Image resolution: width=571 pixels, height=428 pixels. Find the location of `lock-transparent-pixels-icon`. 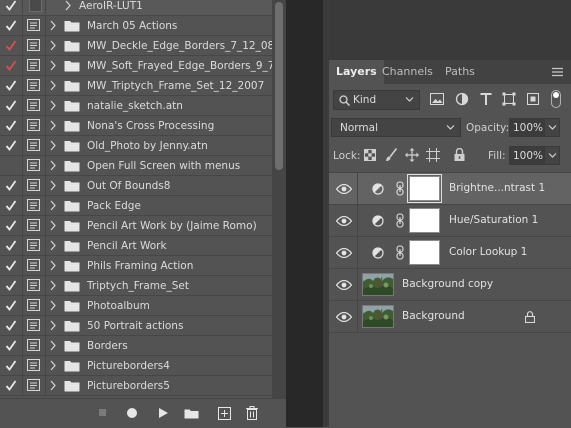

lock-transparent-pixels-icon is located at coordinates (370, 155).